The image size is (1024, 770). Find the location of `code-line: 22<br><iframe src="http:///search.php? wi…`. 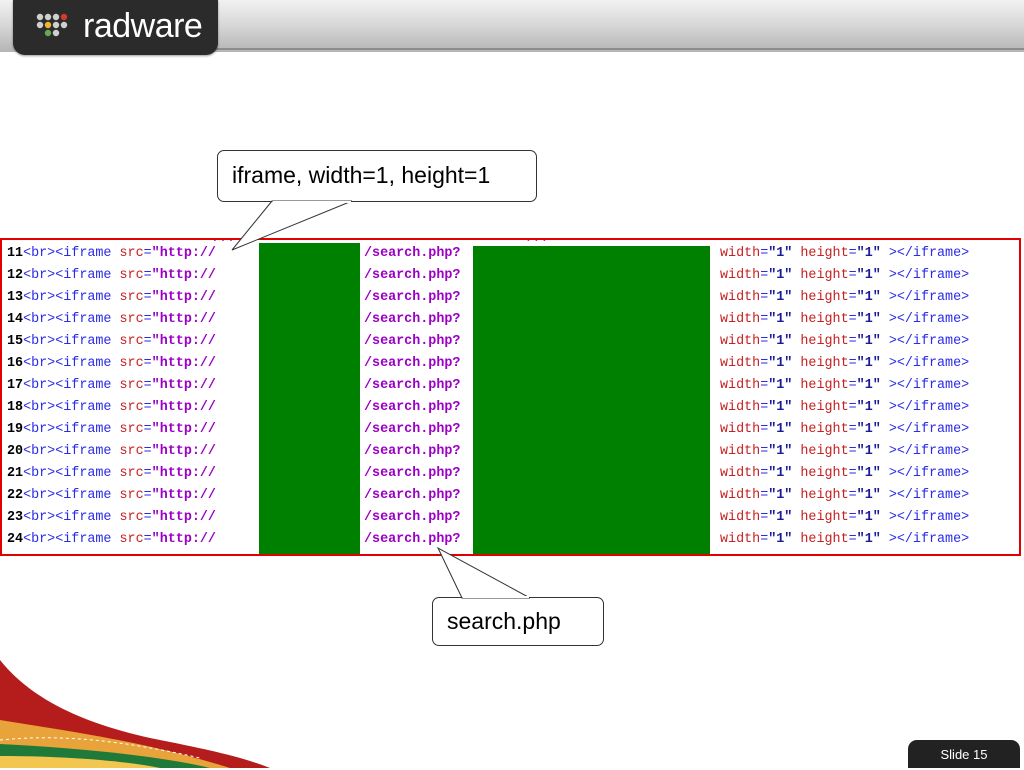

code-line: 22<br><iframe src="http:///search.php? wi… is located at coordinates (488, 496).